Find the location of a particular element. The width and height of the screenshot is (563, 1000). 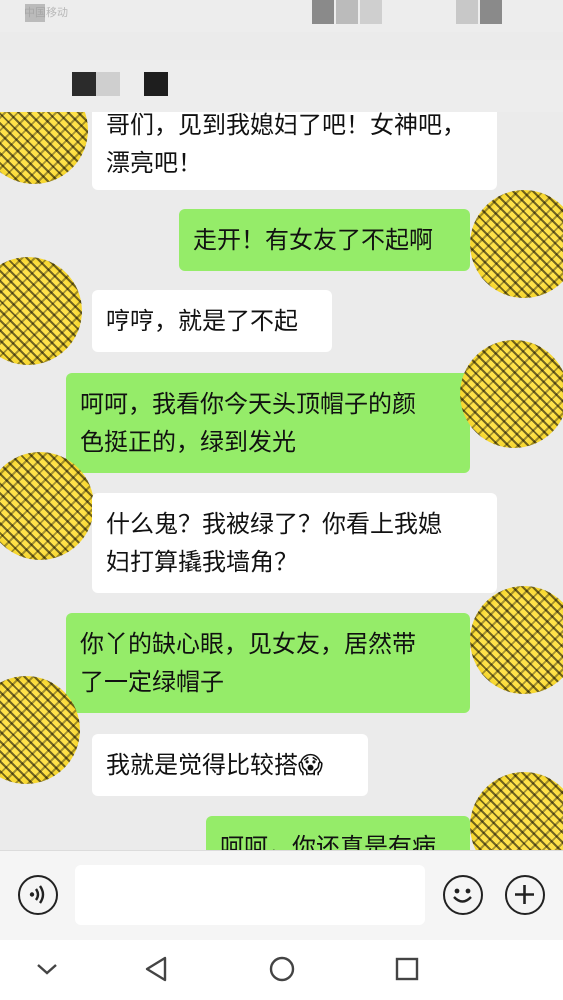

message-input-bar is located at coordinates (281, 895).